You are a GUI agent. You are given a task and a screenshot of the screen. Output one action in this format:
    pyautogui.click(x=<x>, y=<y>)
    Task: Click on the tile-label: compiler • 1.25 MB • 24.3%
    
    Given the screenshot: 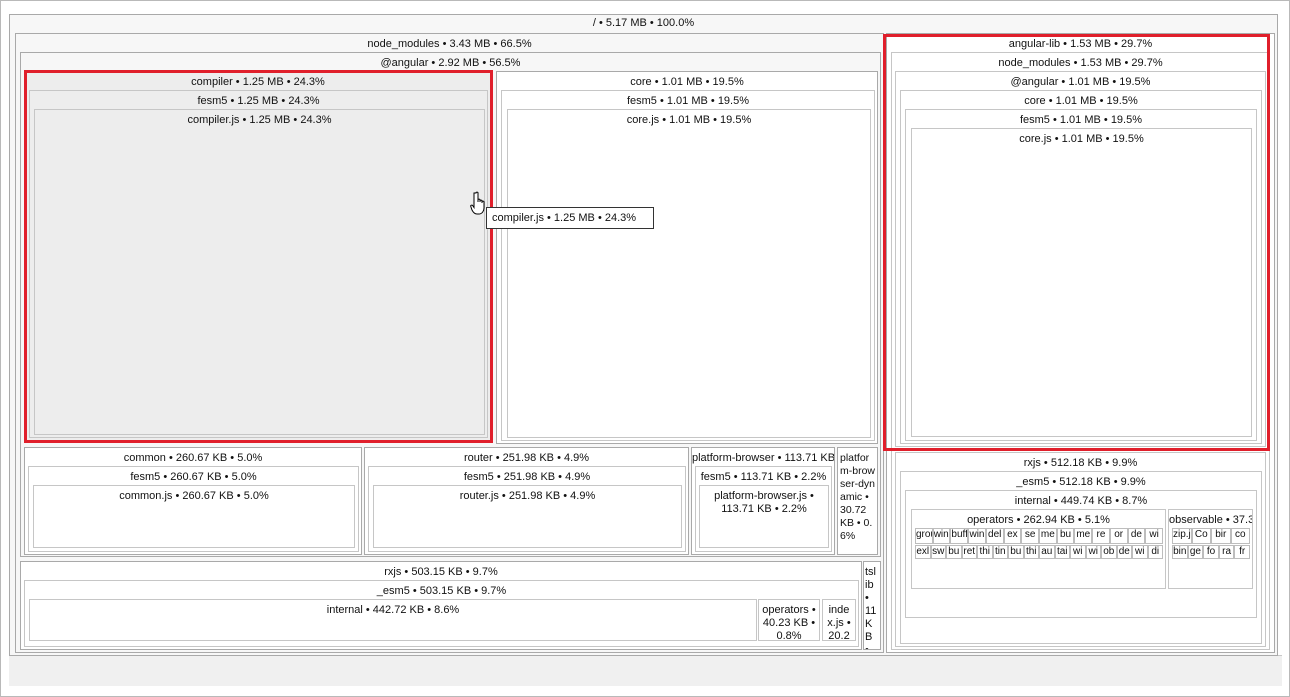 What is the action you would take?
    pyautogui.click(x=258, y=82)
    